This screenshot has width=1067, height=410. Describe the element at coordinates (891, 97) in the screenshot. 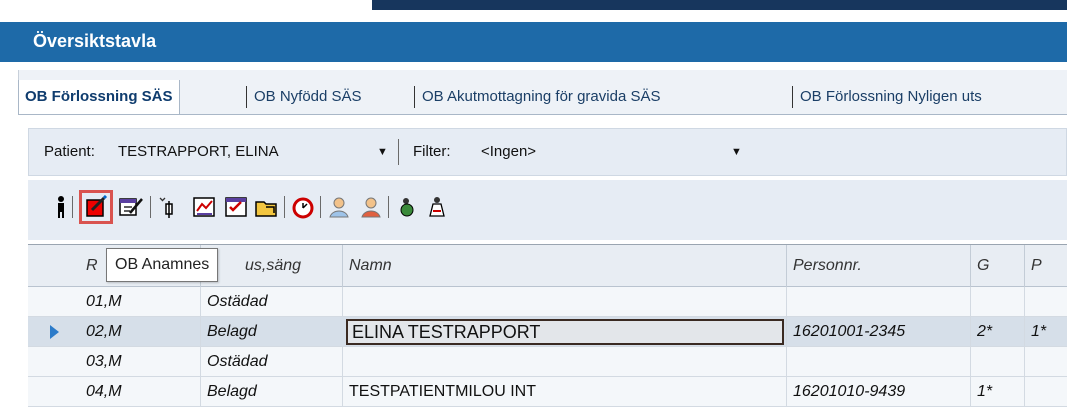

I see `tab-ob-forlossning-nyligen: OB Förlossning Nyligen uts` at that location.